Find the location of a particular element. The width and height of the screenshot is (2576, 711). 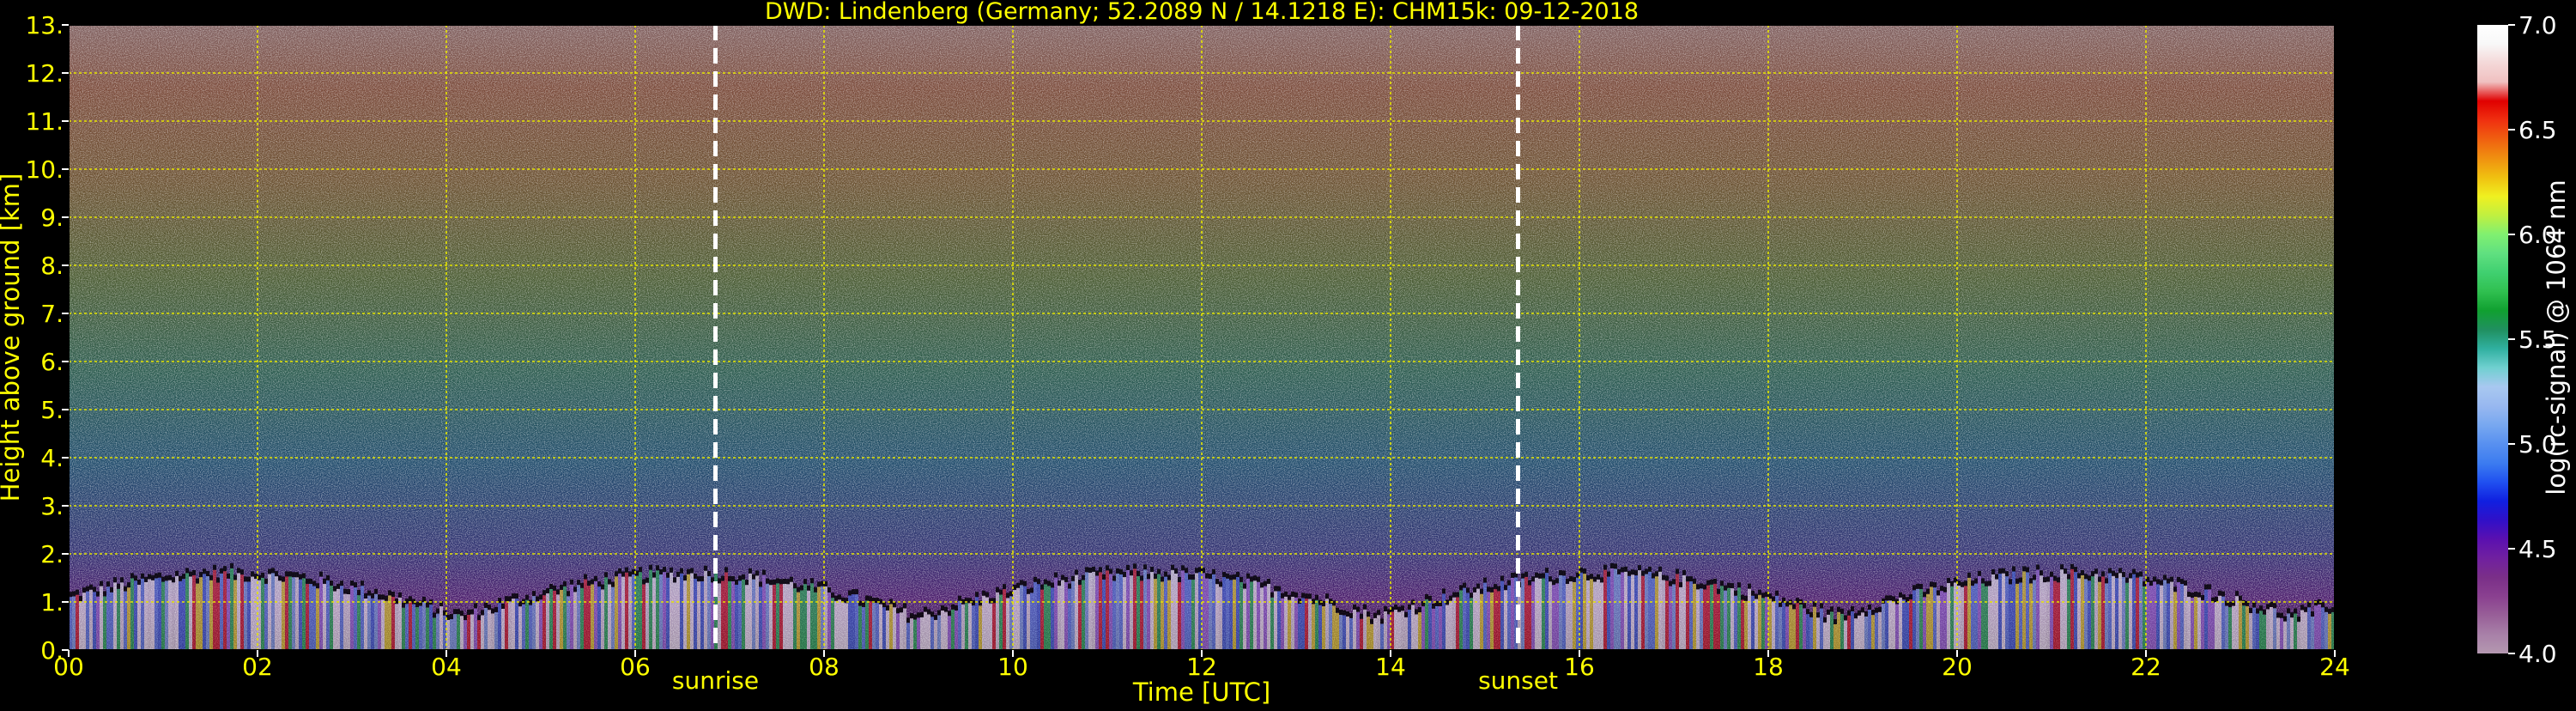

x-tick-label: 24 is located at coordinates (2334, 667).